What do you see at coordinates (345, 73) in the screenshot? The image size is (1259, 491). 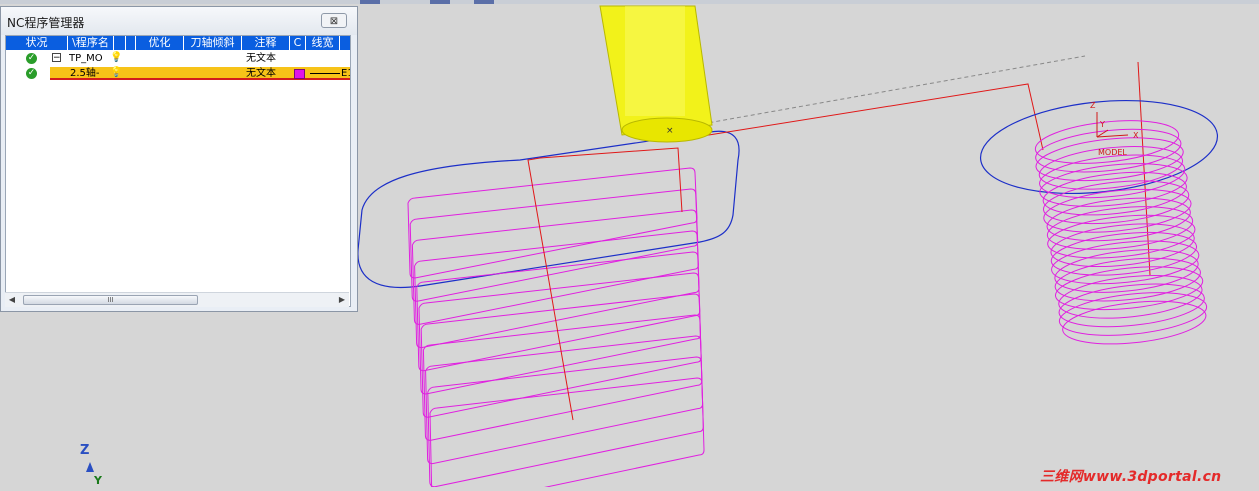 I see `line-type-cell: E1` at bounding box center [345, 73].